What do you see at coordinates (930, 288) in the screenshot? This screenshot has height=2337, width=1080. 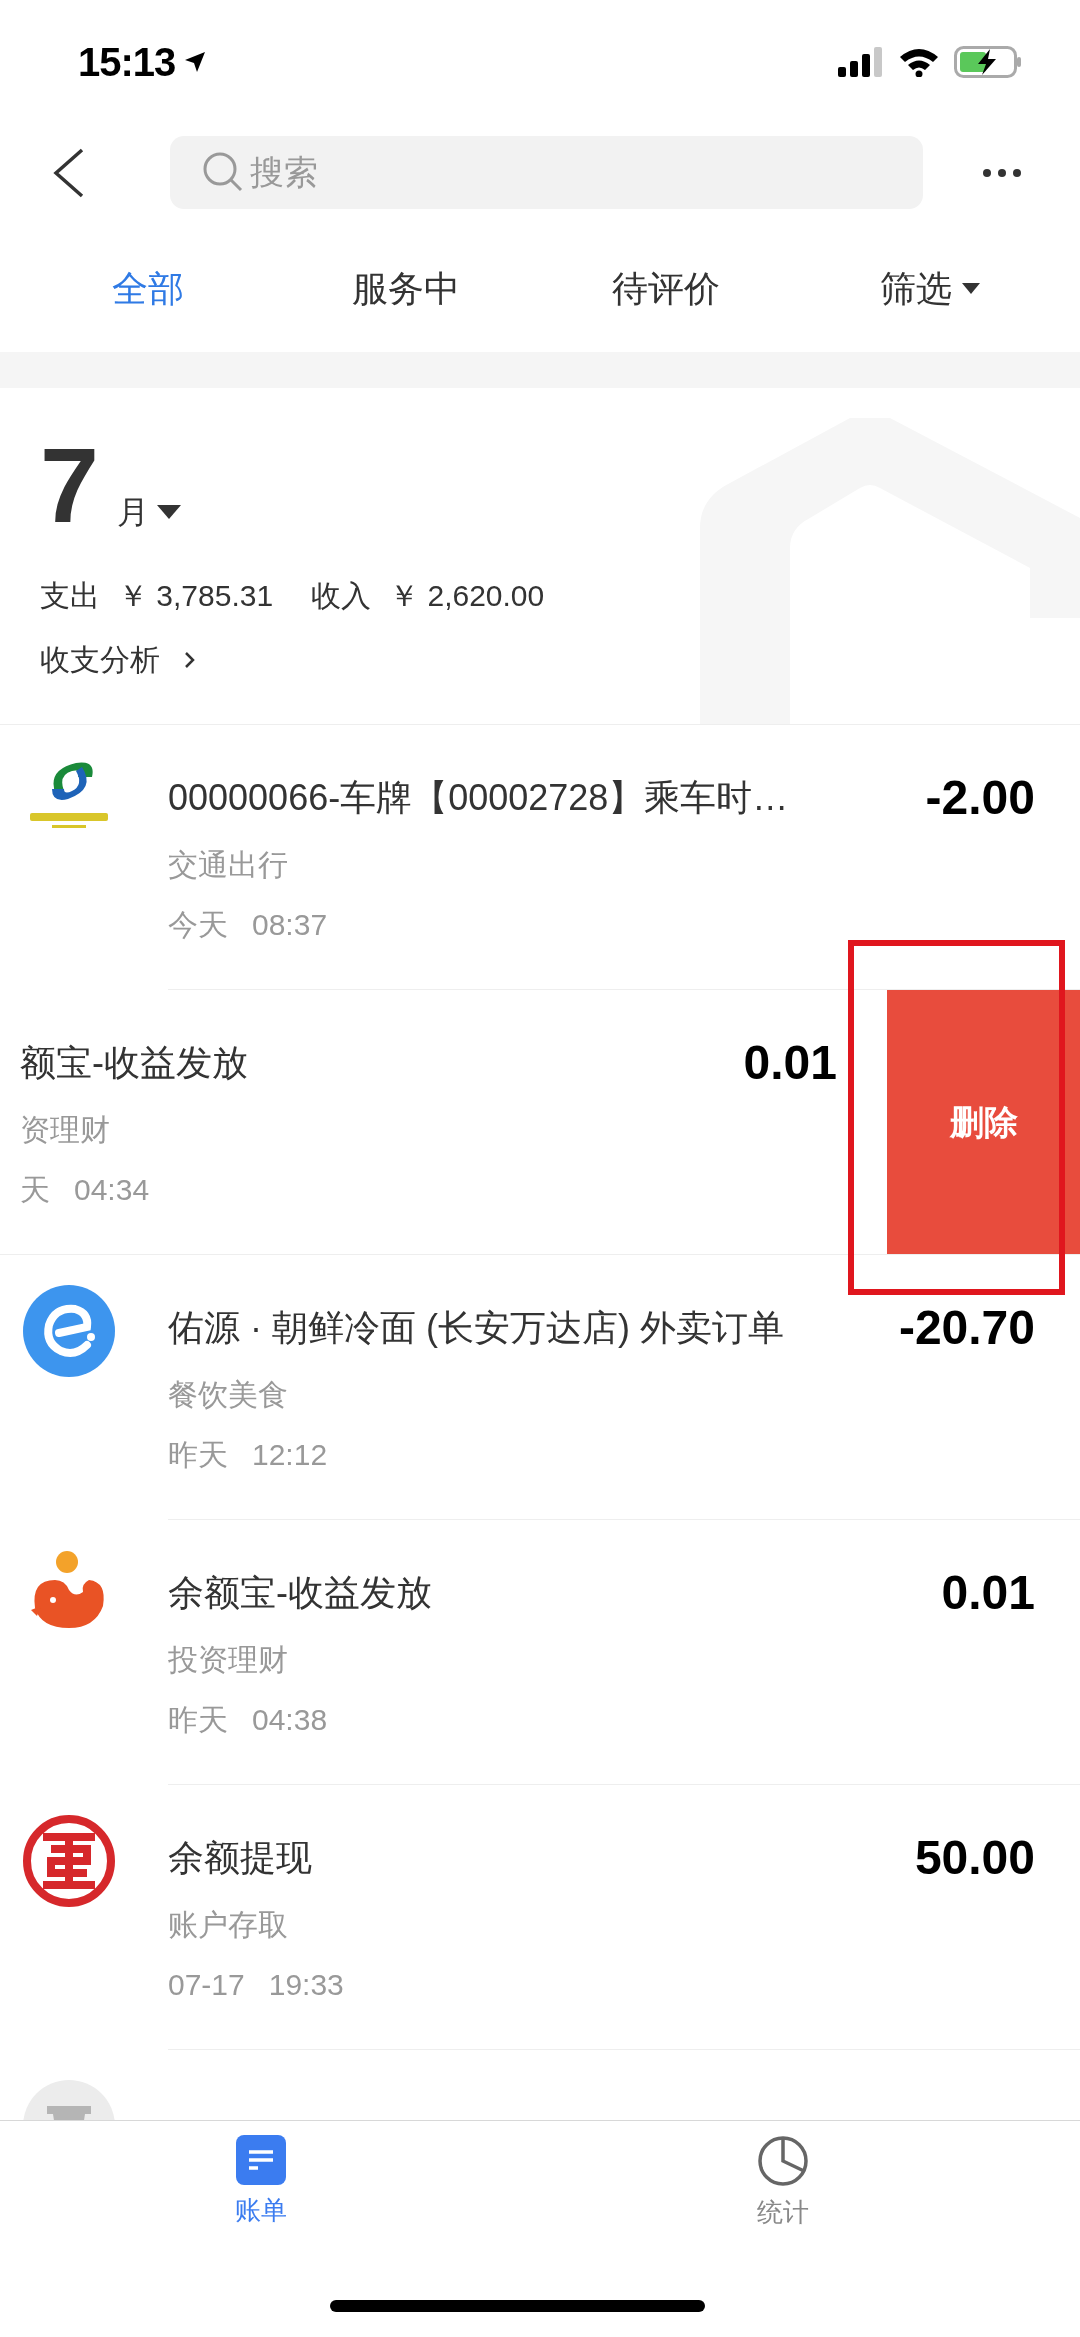 I see `filter-dropdown: 筛选` at bounding box center [930, 288].